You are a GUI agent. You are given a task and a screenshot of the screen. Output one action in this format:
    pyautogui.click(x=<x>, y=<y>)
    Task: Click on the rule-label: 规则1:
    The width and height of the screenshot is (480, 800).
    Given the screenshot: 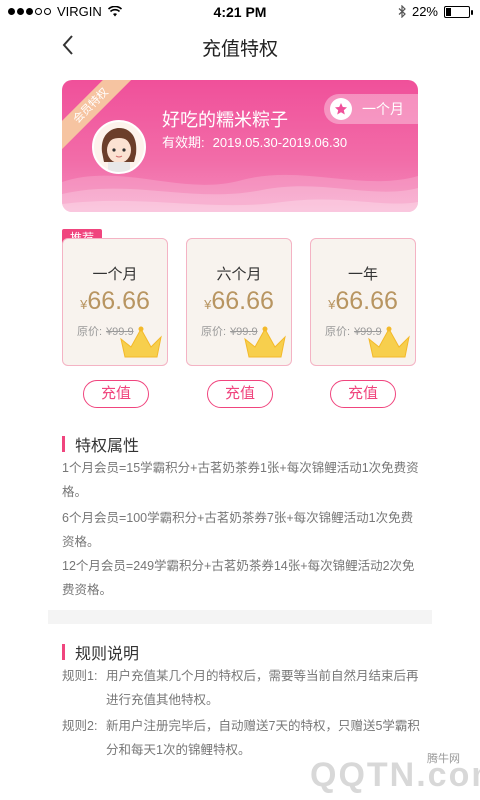 What is the action you would take?
    pyautogui.click(x=80, y=676)
    